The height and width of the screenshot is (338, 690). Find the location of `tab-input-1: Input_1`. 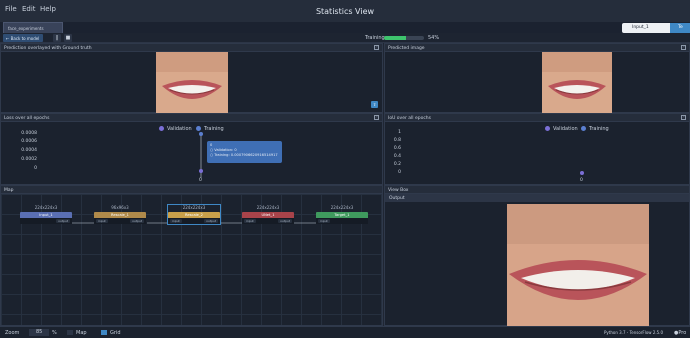

tab-input-1: Input_1 is located at coordinates (646, 28).